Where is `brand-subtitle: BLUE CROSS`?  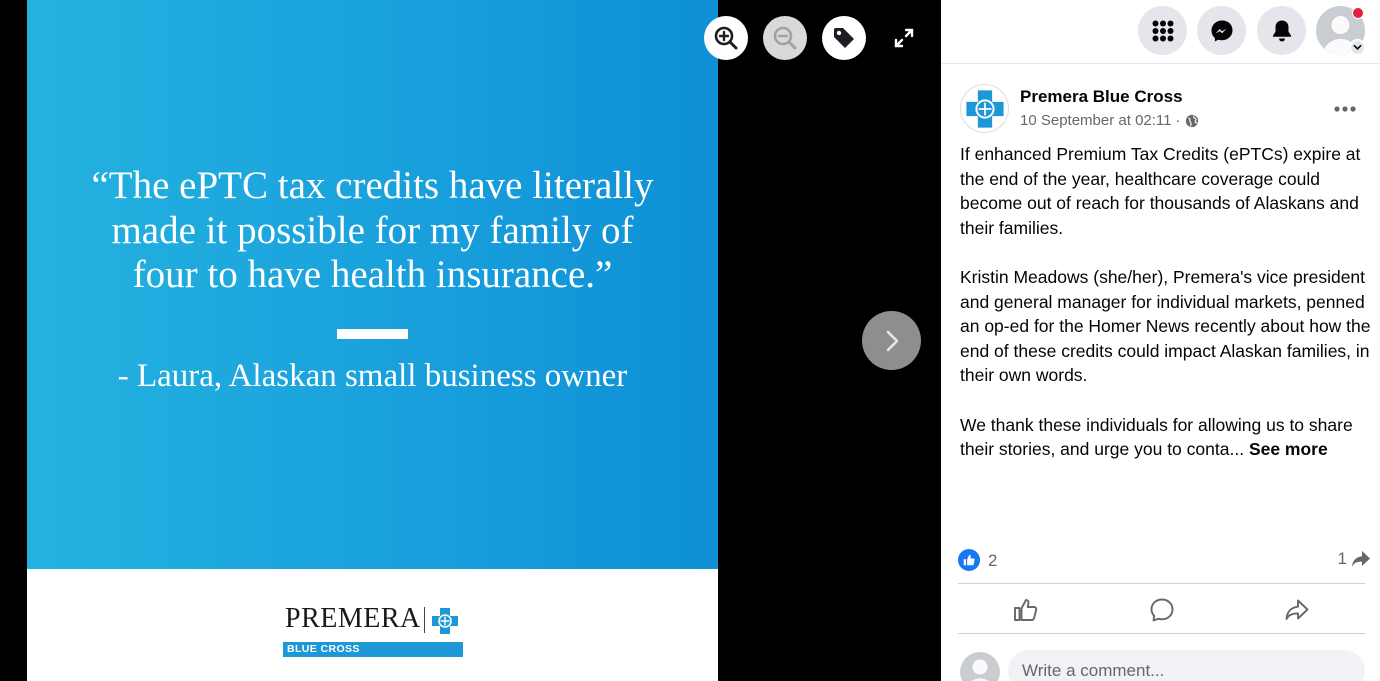
brand-subtitle: BLUE CROSS is located at coordinates (373, 649).